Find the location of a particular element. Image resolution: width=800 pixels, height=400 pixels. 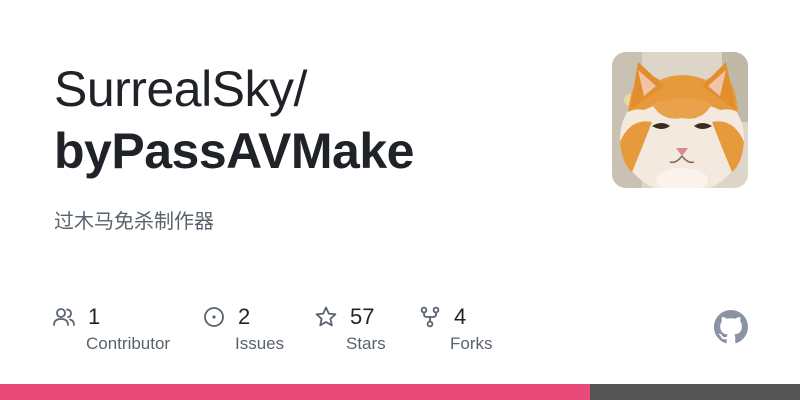

stat-value: 4 is located at coordinates (460, 316).